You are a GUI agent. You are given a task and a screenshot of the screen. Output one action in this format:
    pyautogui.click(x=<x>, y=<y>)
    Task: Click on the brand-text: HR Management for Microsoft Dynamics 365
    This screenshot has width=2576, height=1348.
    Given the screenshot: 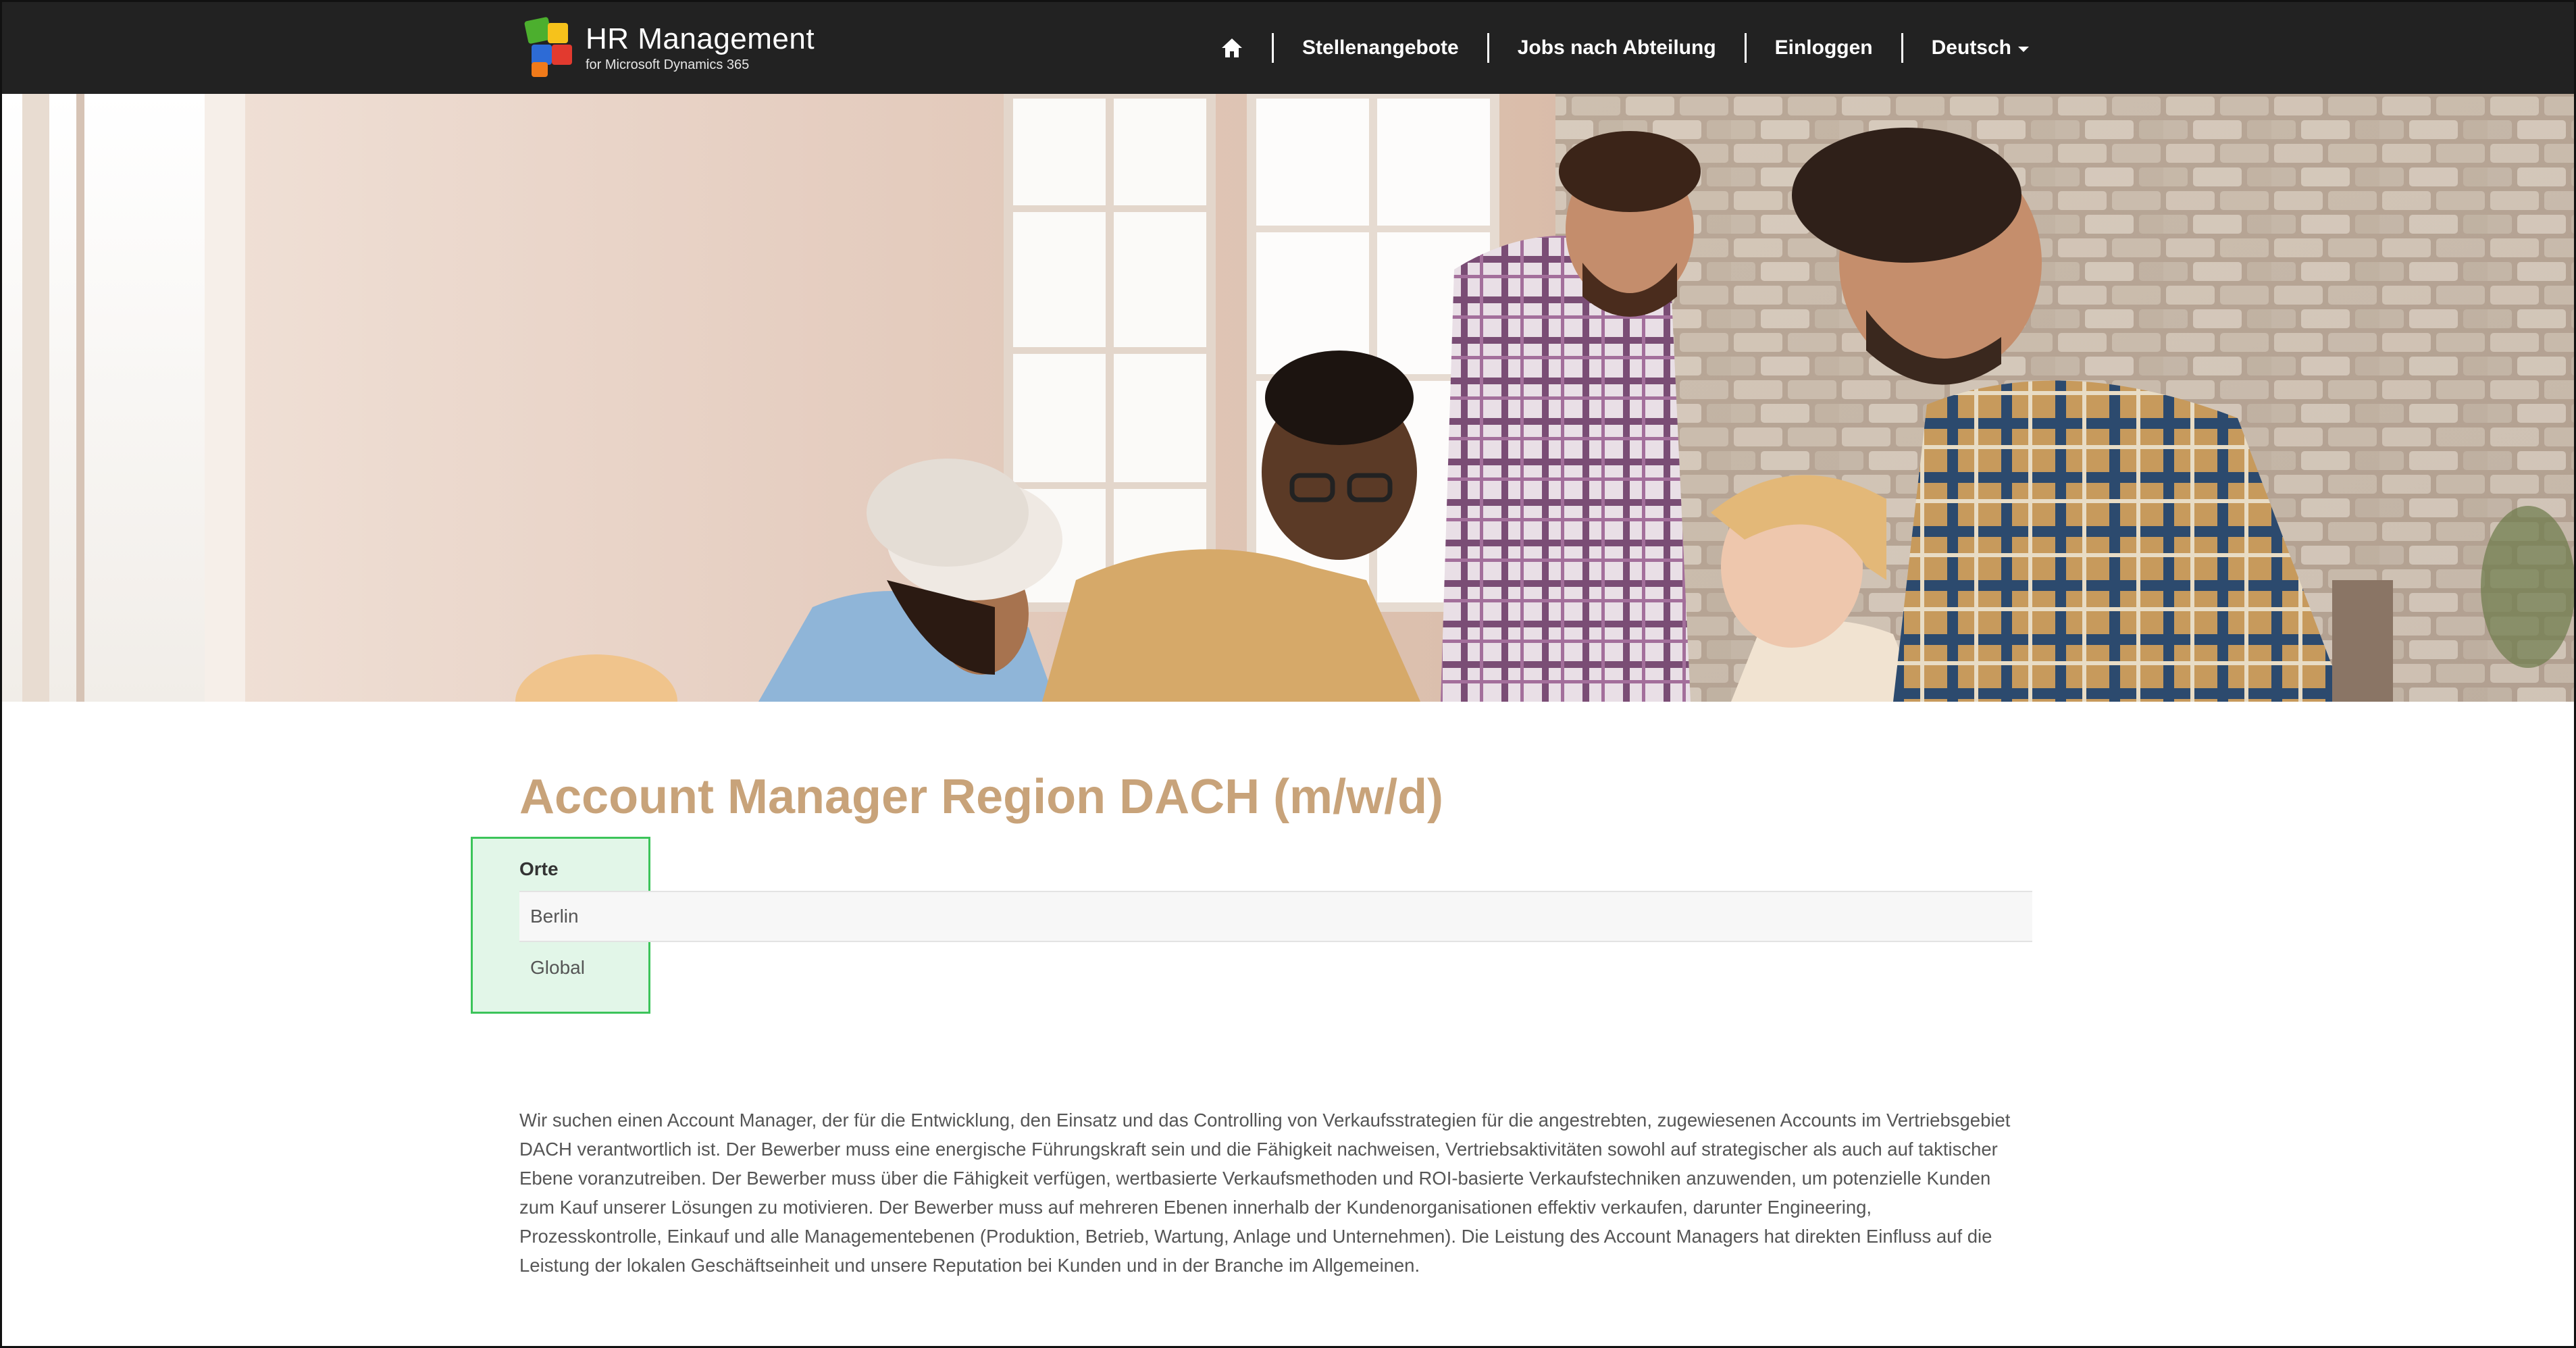 What is the action you would take?
    pyautogui.click(x=700, y=48)
    